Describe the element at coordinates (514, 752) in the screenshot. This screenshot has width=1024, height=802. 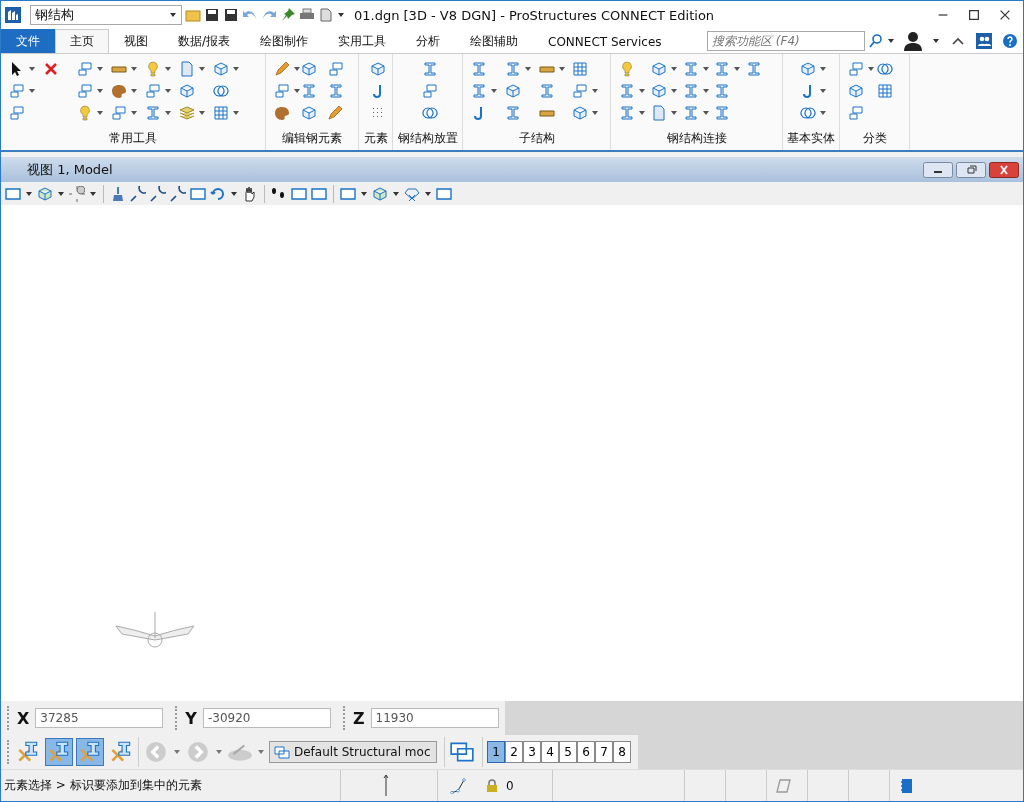
I see `view-number-button: 2` at that location.